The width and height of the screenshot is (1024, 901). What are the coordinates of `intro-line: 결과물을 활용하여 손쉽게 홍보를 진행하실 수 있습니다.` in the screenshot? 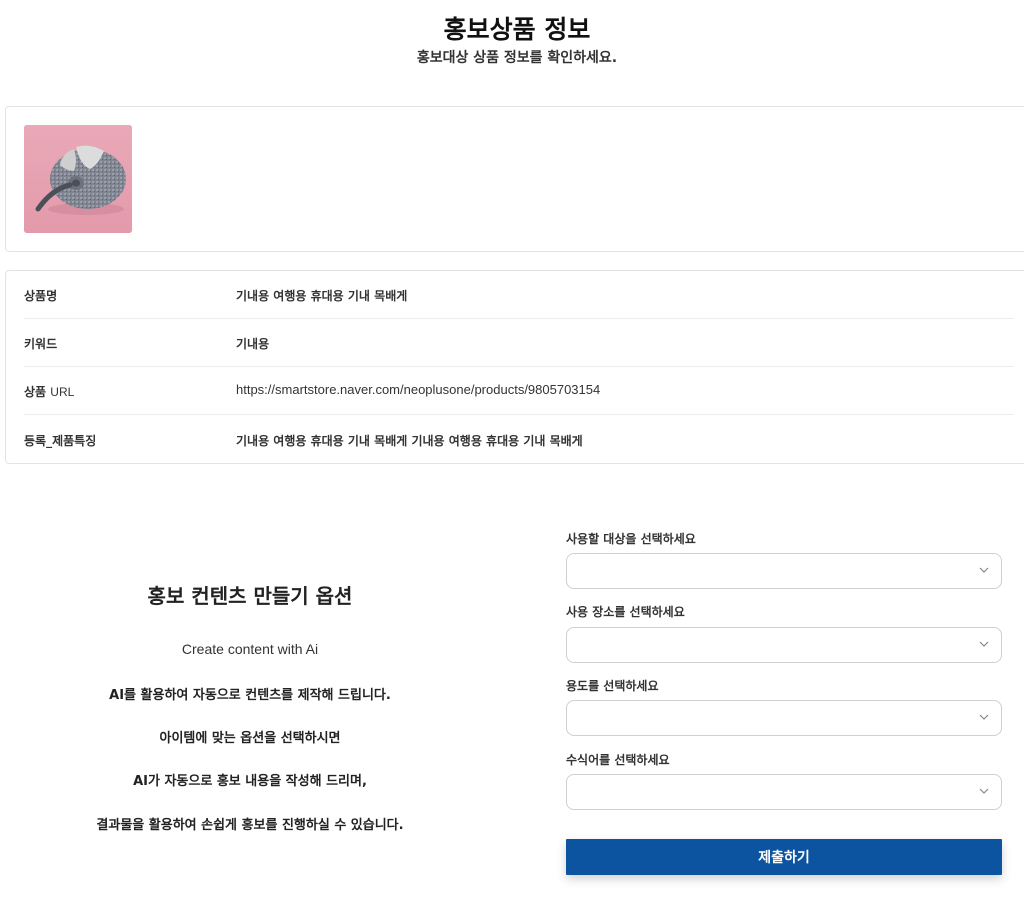 It's located at (250, 825).